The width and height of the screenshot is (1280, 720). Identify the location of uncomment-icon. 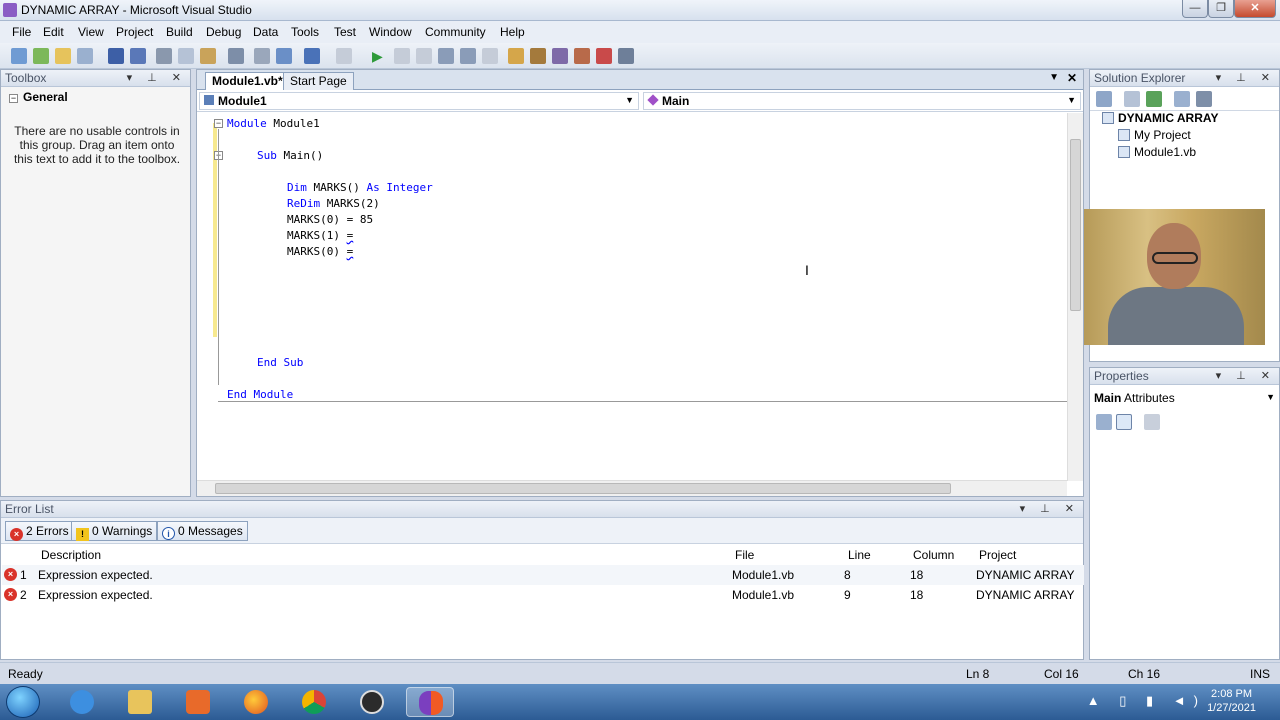
(284, 56).